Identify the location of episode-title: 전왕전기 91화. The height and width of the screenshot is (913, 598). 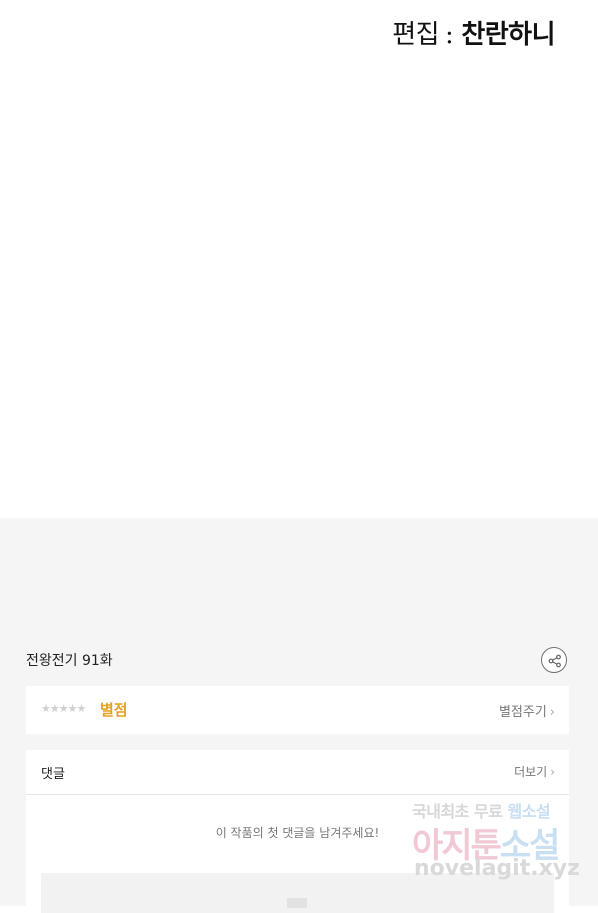
(69, 661).